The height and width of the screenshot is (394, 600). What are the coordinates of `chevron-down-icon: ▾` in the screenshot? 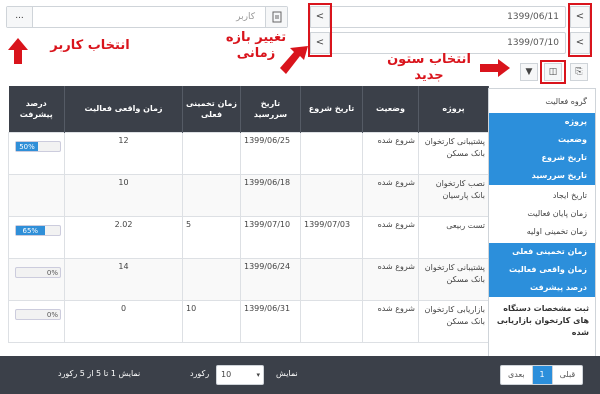 It's located at (258, 375).